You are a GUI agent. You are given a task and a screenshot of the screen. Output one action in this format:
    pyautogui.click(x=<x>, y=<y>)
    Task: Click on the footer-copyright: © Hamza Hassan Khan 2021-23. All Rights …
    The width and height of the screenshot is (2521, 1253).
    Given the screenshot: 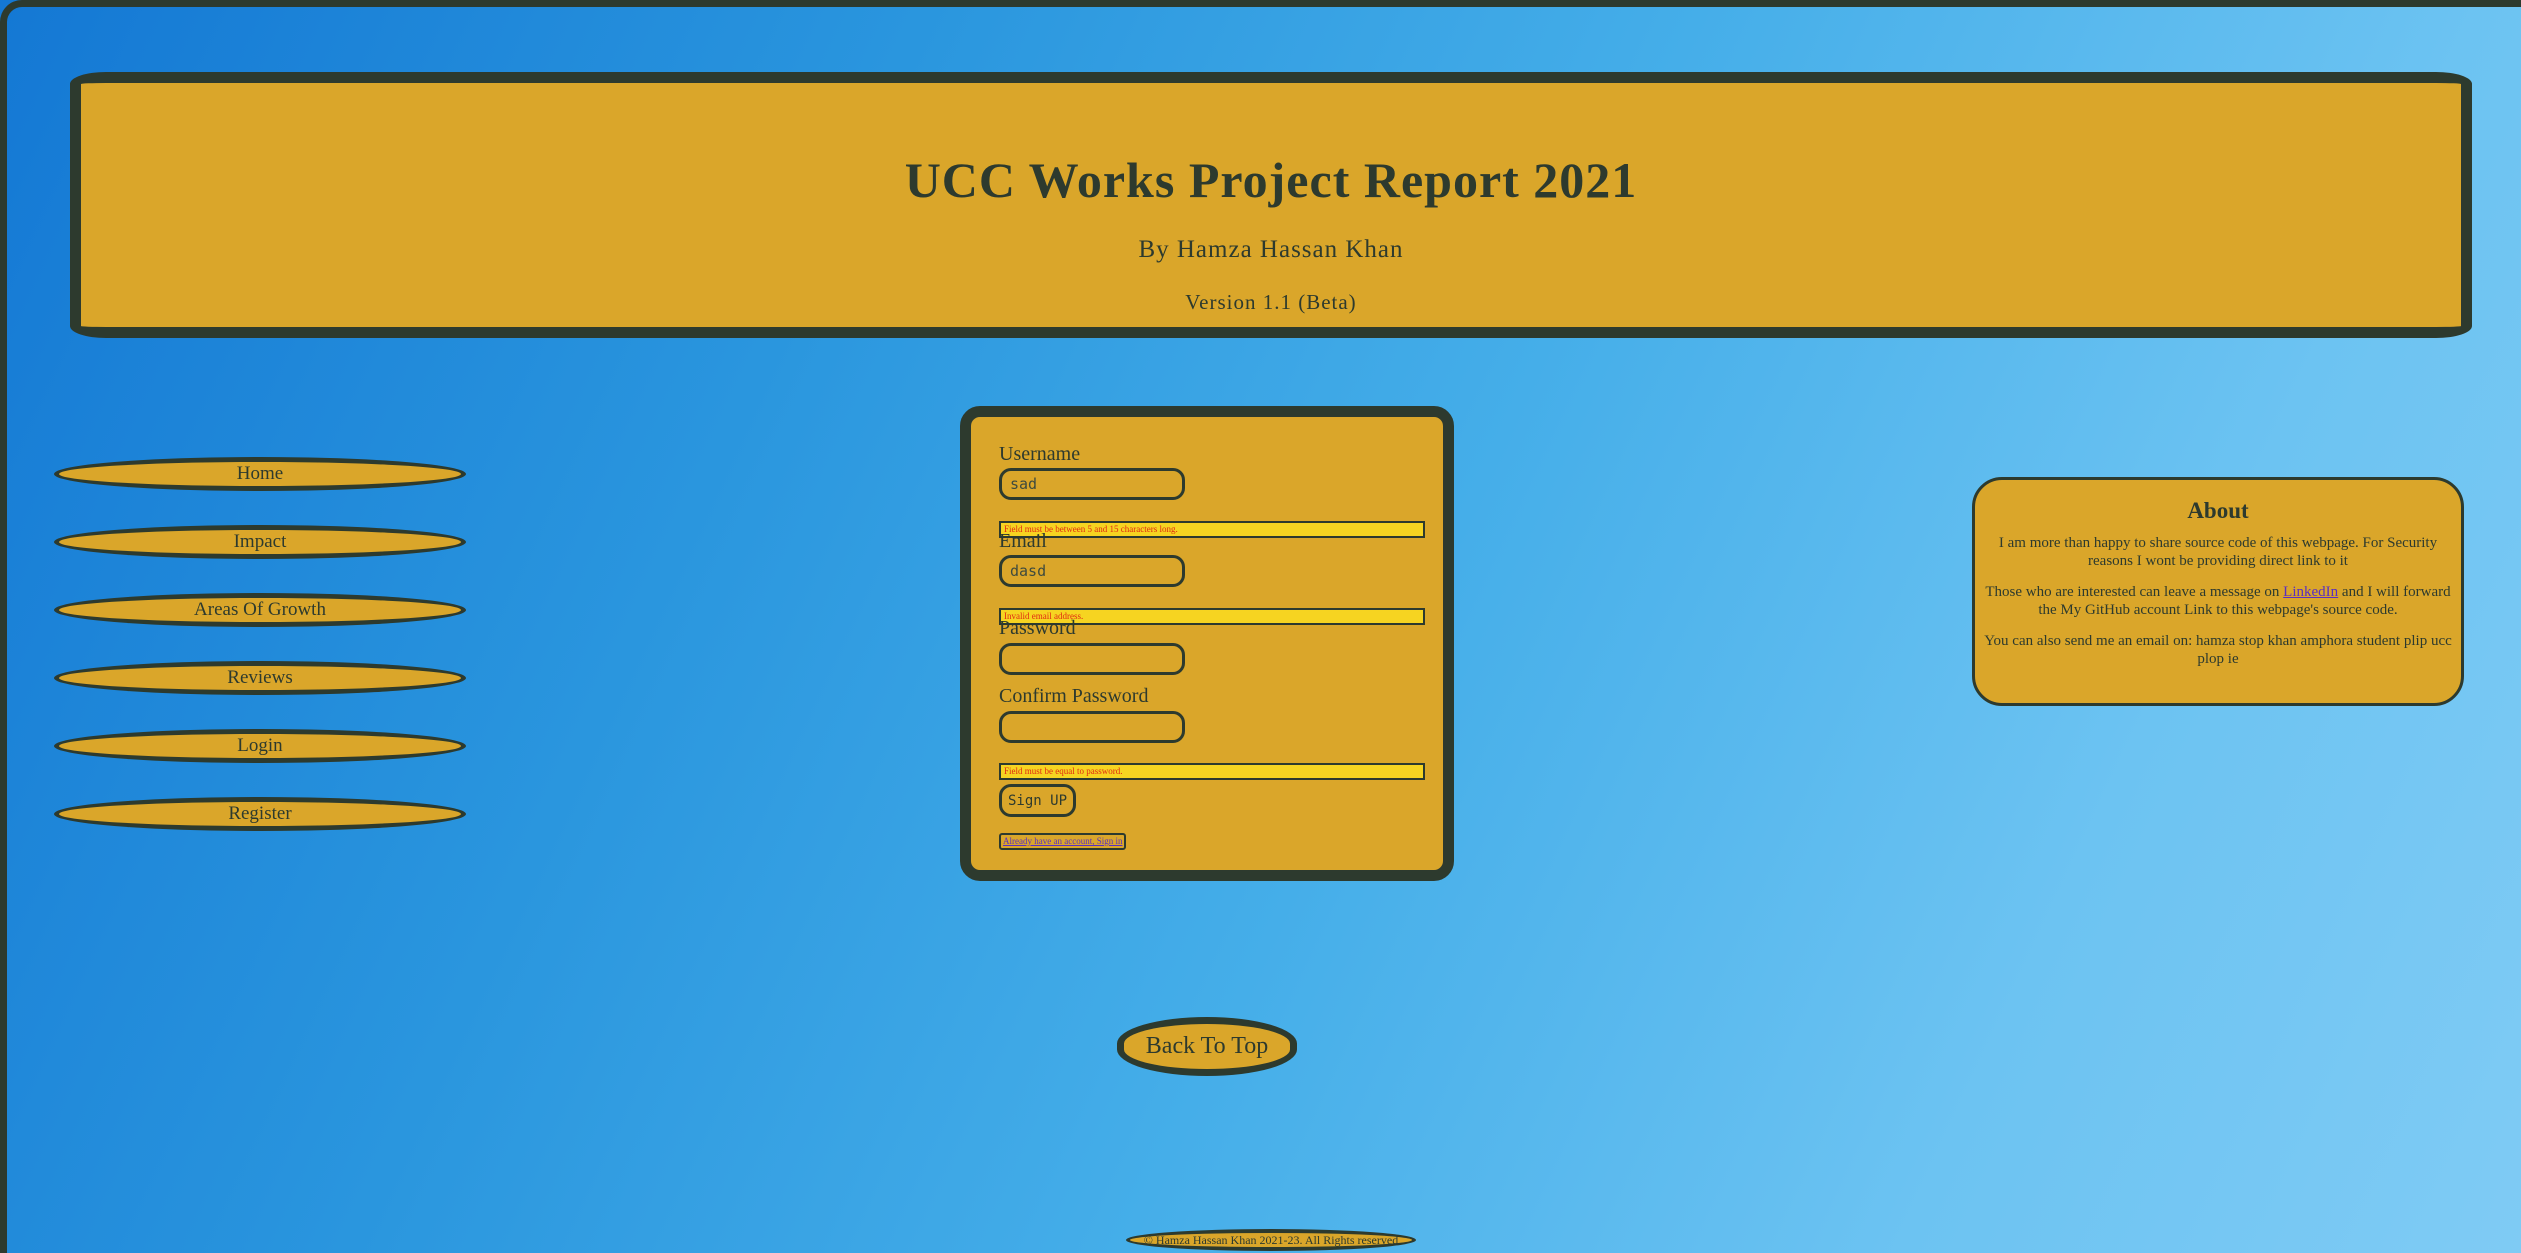 What is the action you would take?
    pyautogui.click(x=1271, y=1240)
    